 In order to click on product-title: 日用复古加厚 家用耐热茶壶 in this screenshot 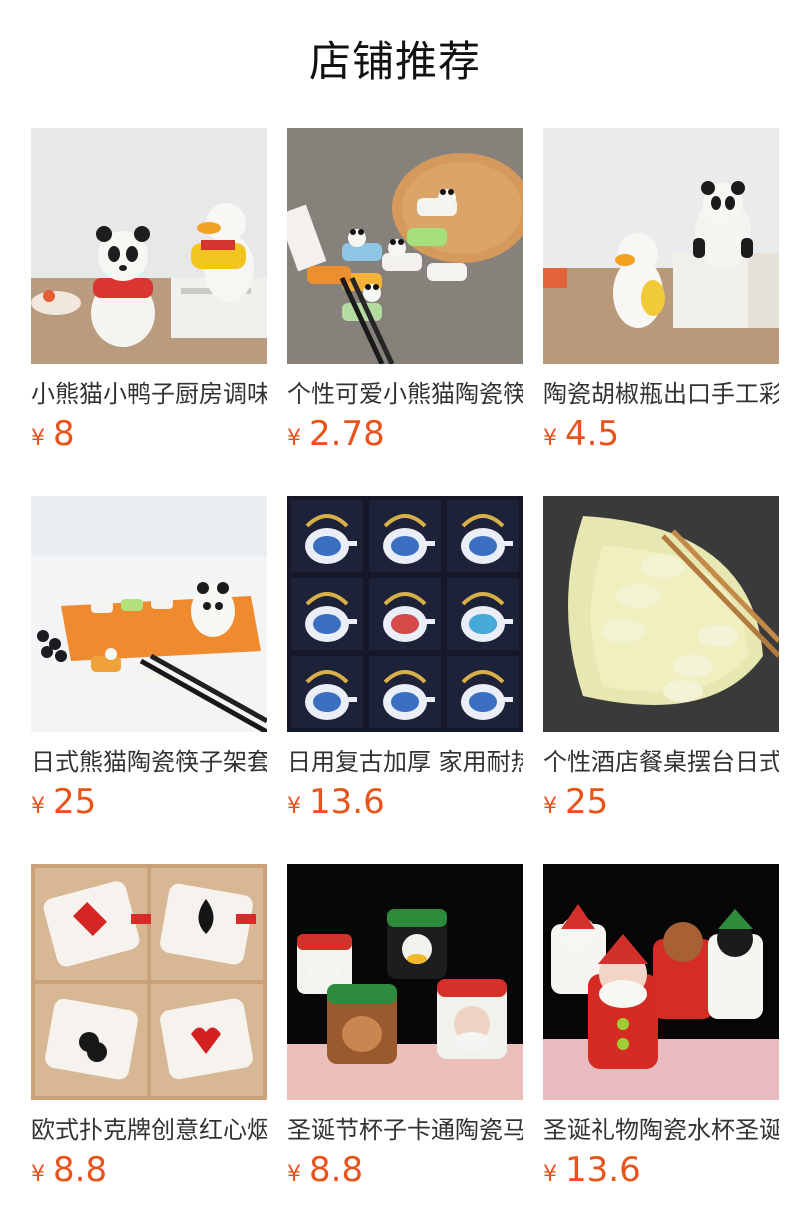, I will do `click(405, 762)`.